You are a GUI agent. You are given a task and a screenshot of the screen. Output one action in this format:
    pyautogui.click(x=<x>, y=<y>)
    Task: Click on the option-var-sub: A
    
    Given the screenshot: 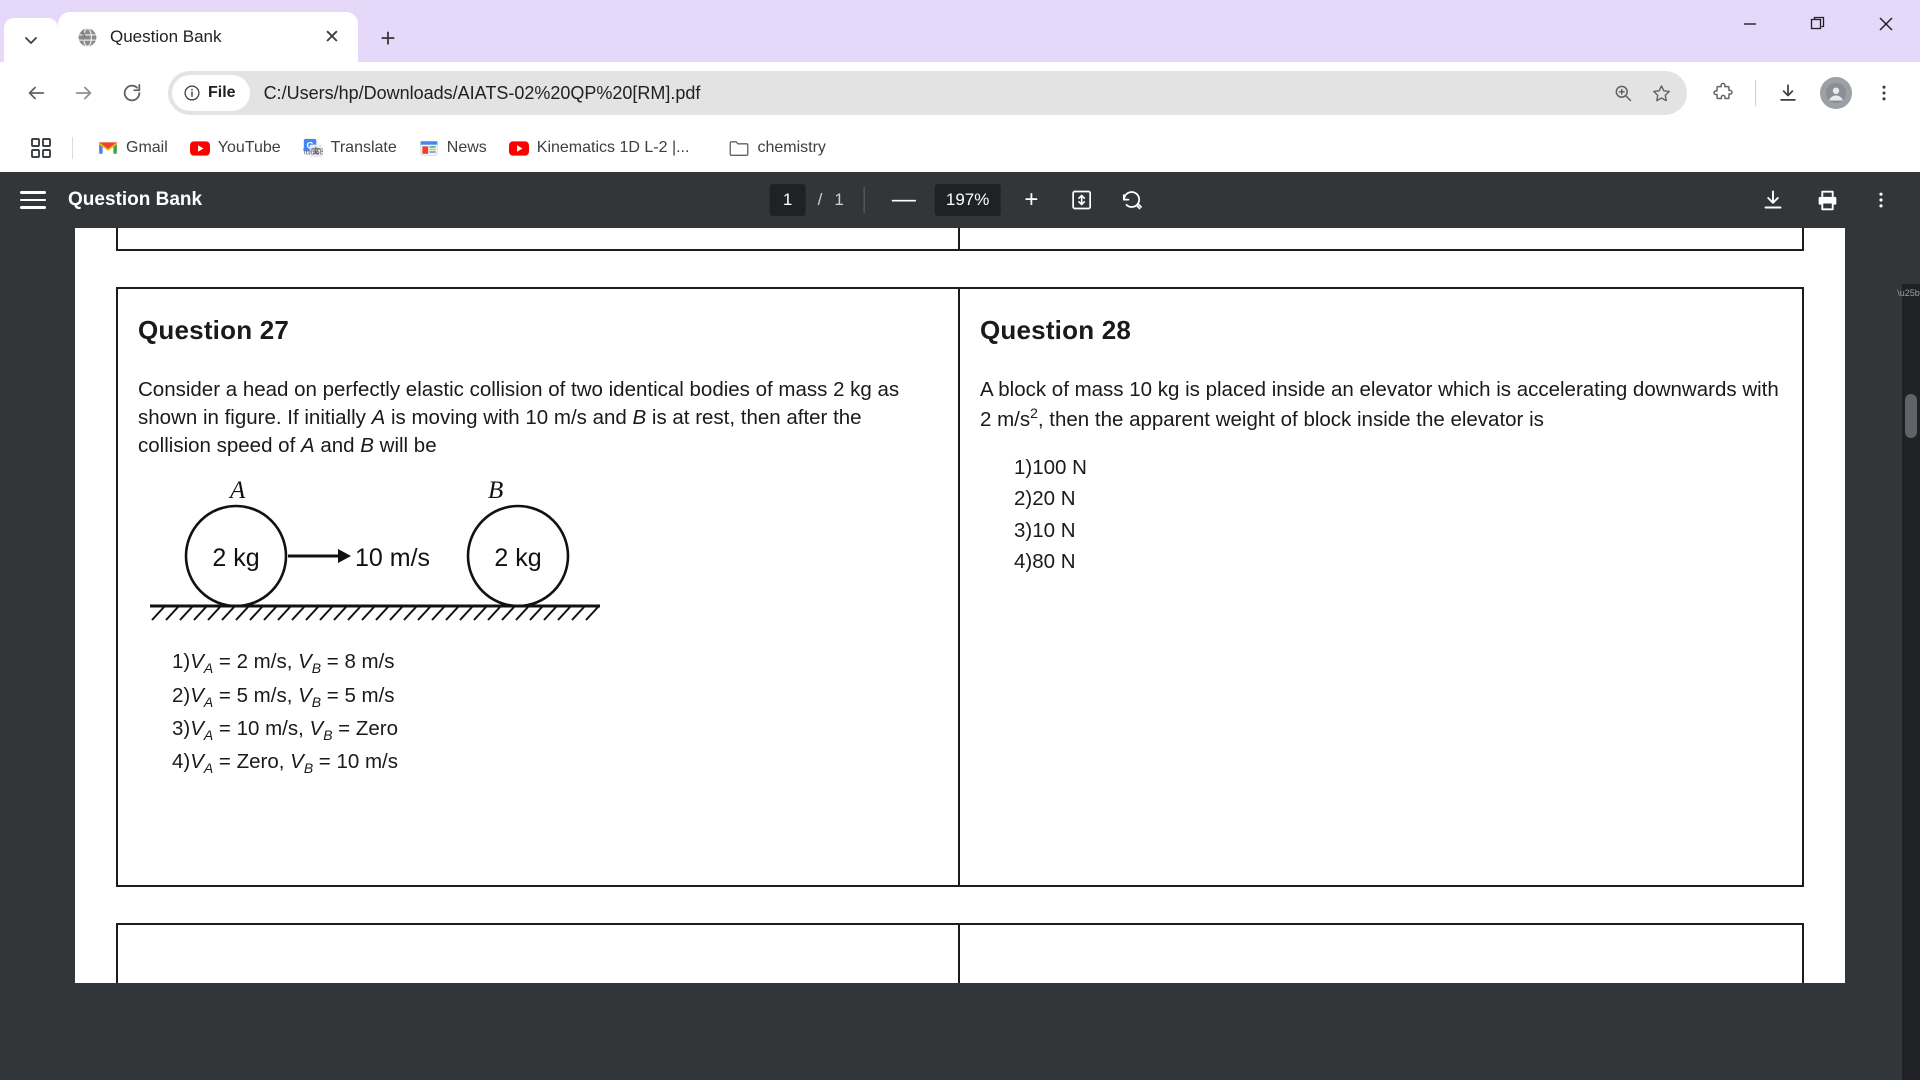 What is the action you would take?
    pyautogui.click(x=208, y=701)
    